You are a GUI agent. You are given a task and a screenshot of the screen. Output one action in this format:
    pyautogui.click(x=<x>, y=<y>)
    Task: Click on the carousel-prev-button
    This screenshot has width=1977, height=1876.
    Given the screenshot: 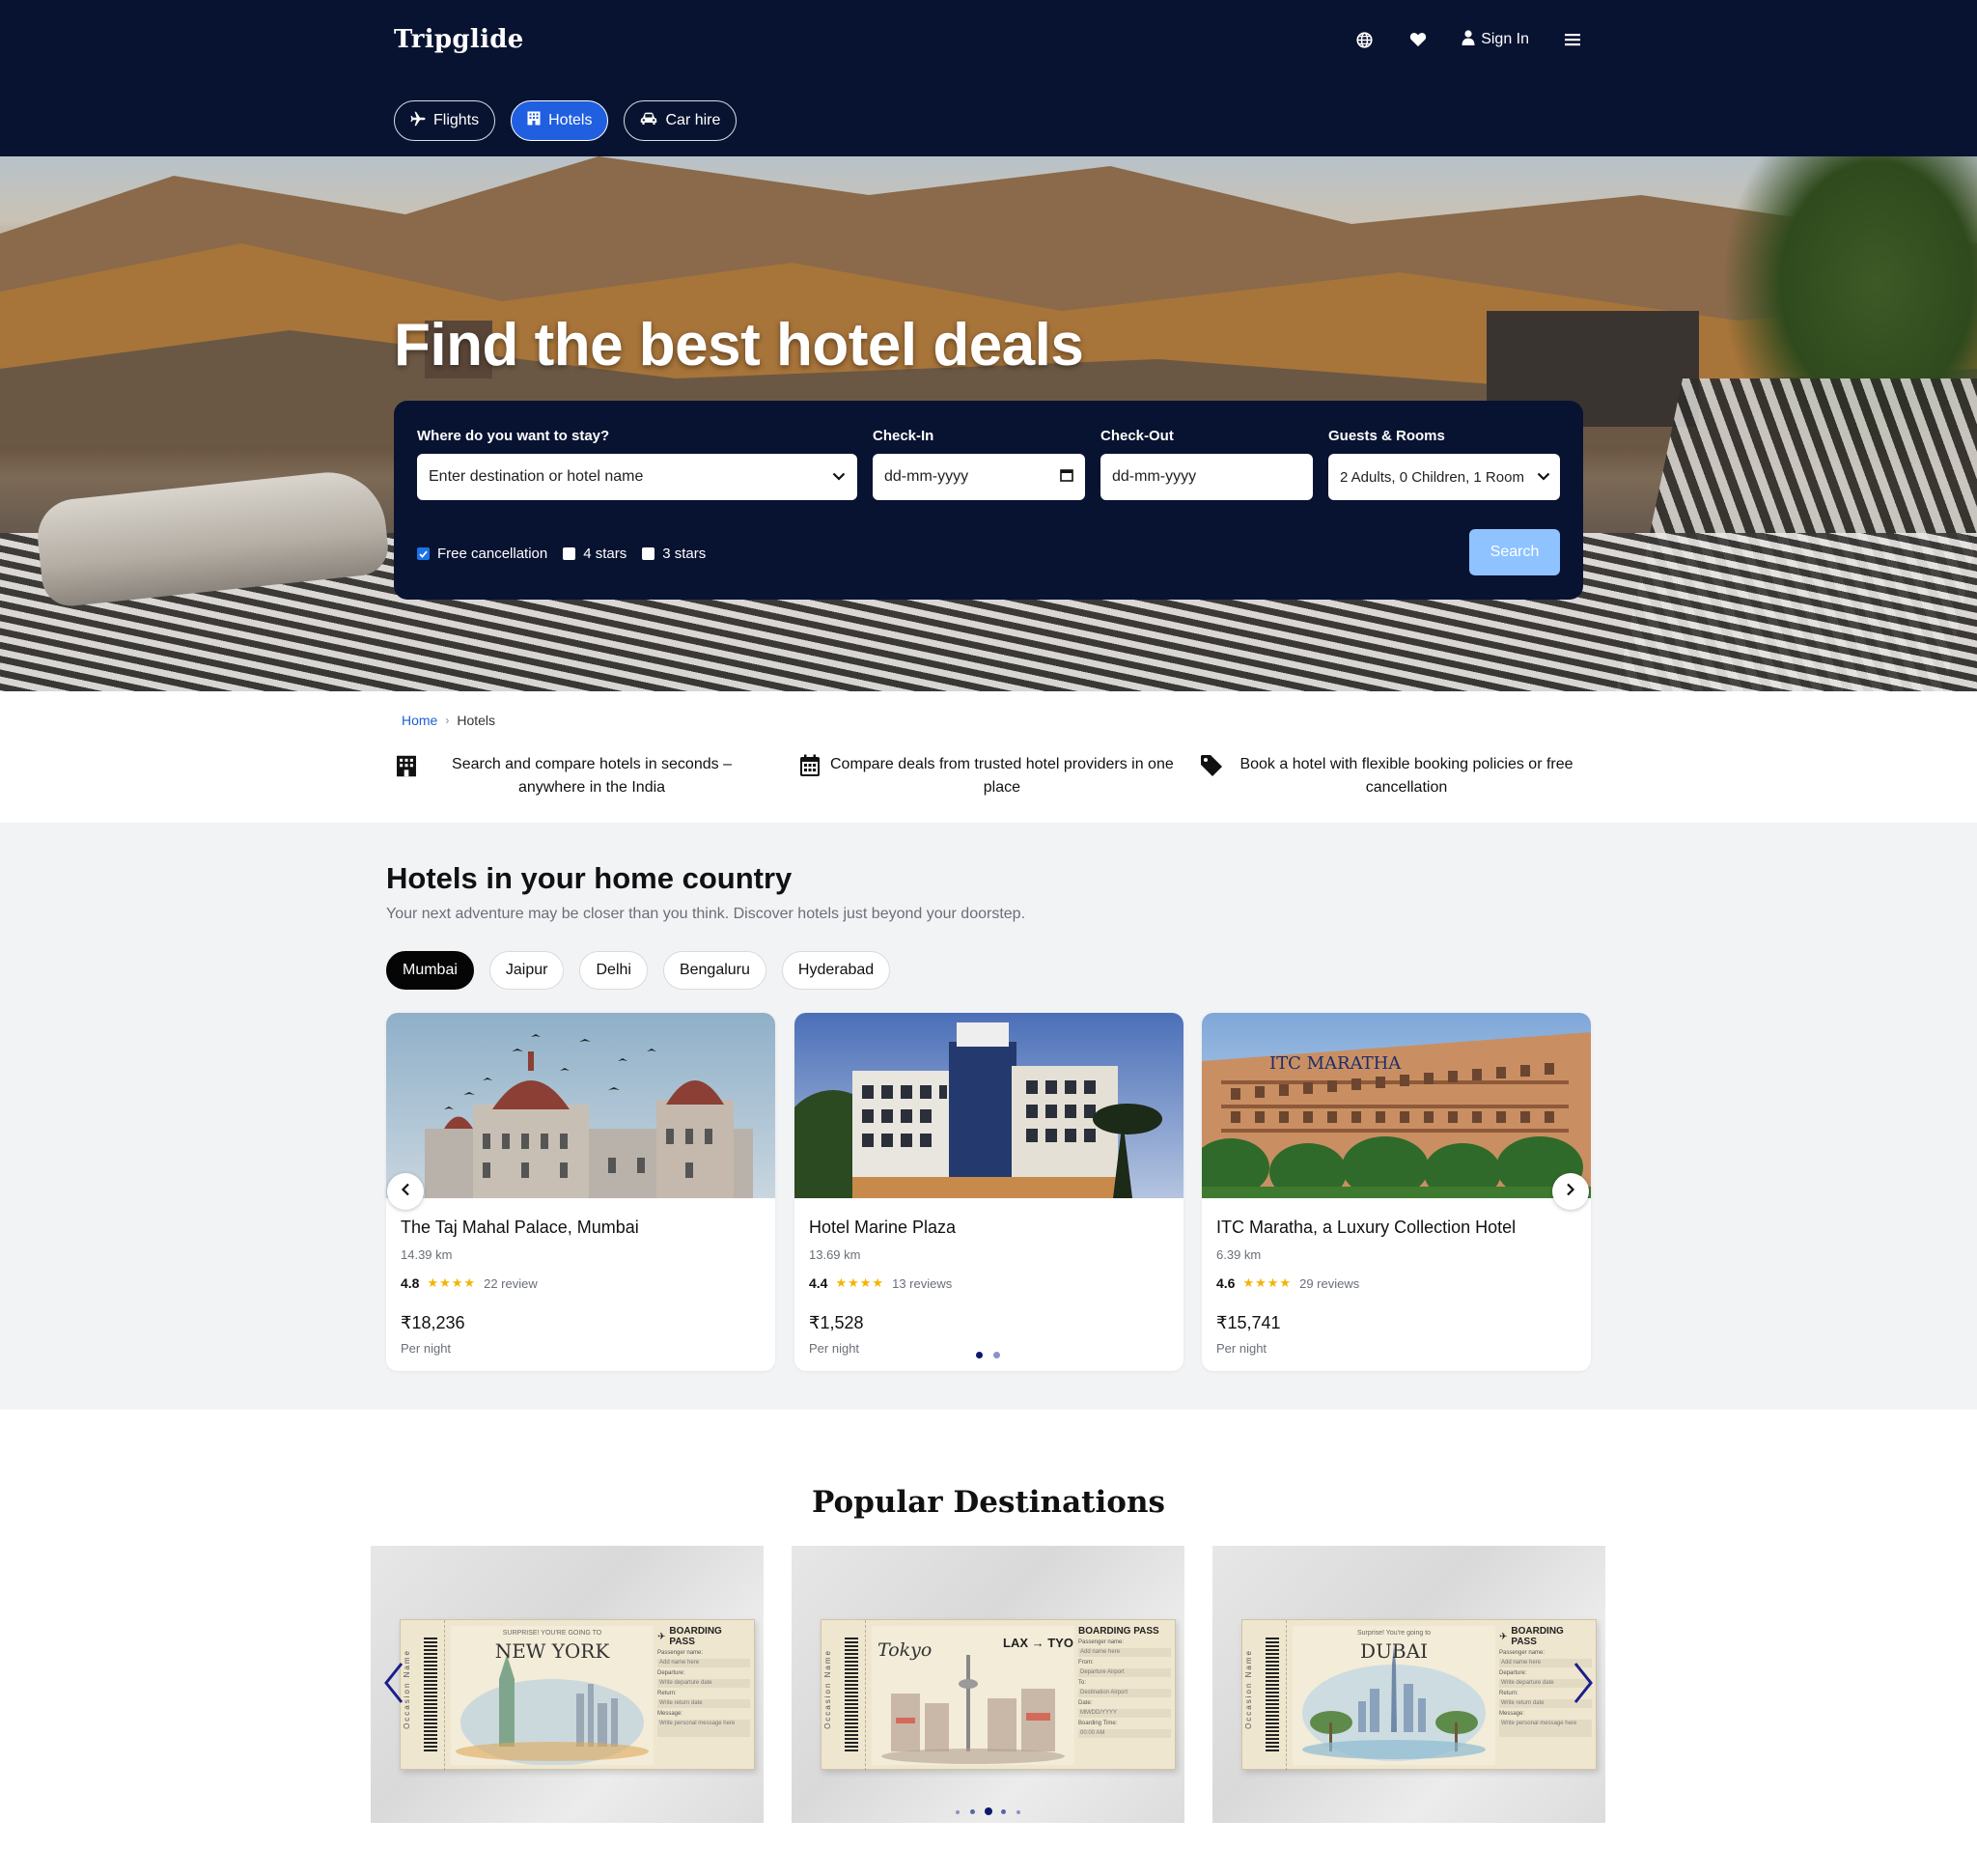 What is the action you would take?
    pyautogui.click(x=405, y=1192)
    